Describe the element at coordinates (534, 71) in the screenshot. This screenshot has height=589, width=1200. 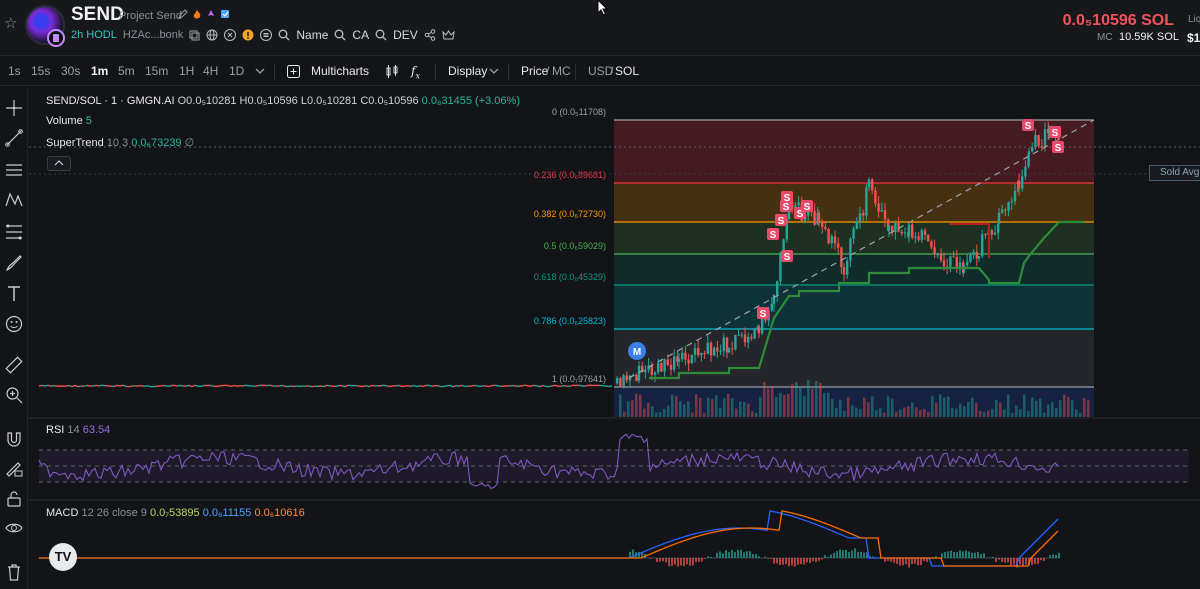
I see `price-toggle: Price` at that location.